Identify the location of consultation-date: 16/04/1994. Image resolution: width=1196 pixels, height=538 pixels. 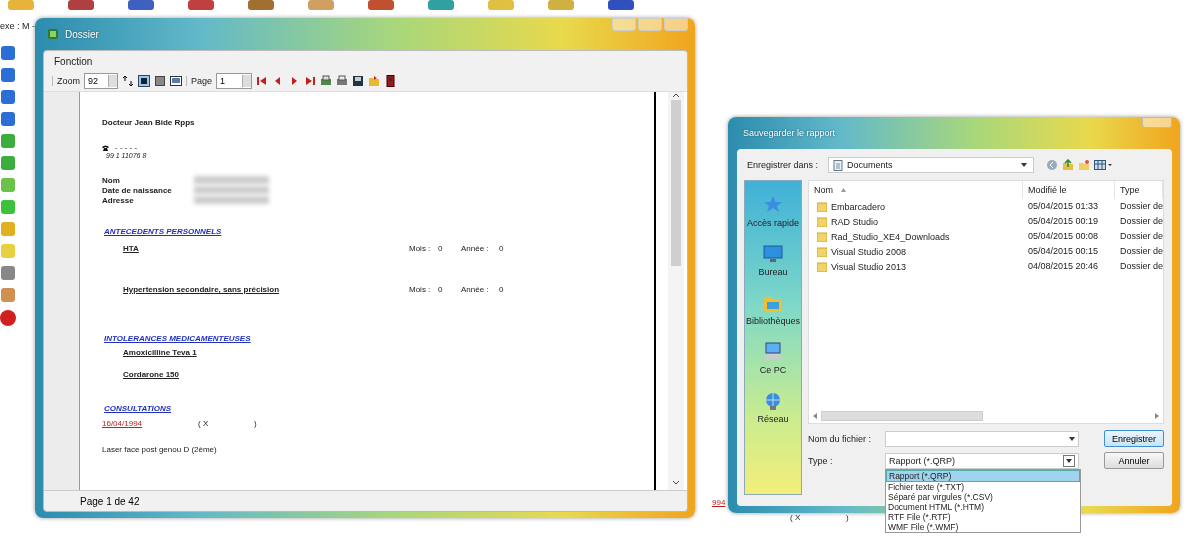
(150, 423).